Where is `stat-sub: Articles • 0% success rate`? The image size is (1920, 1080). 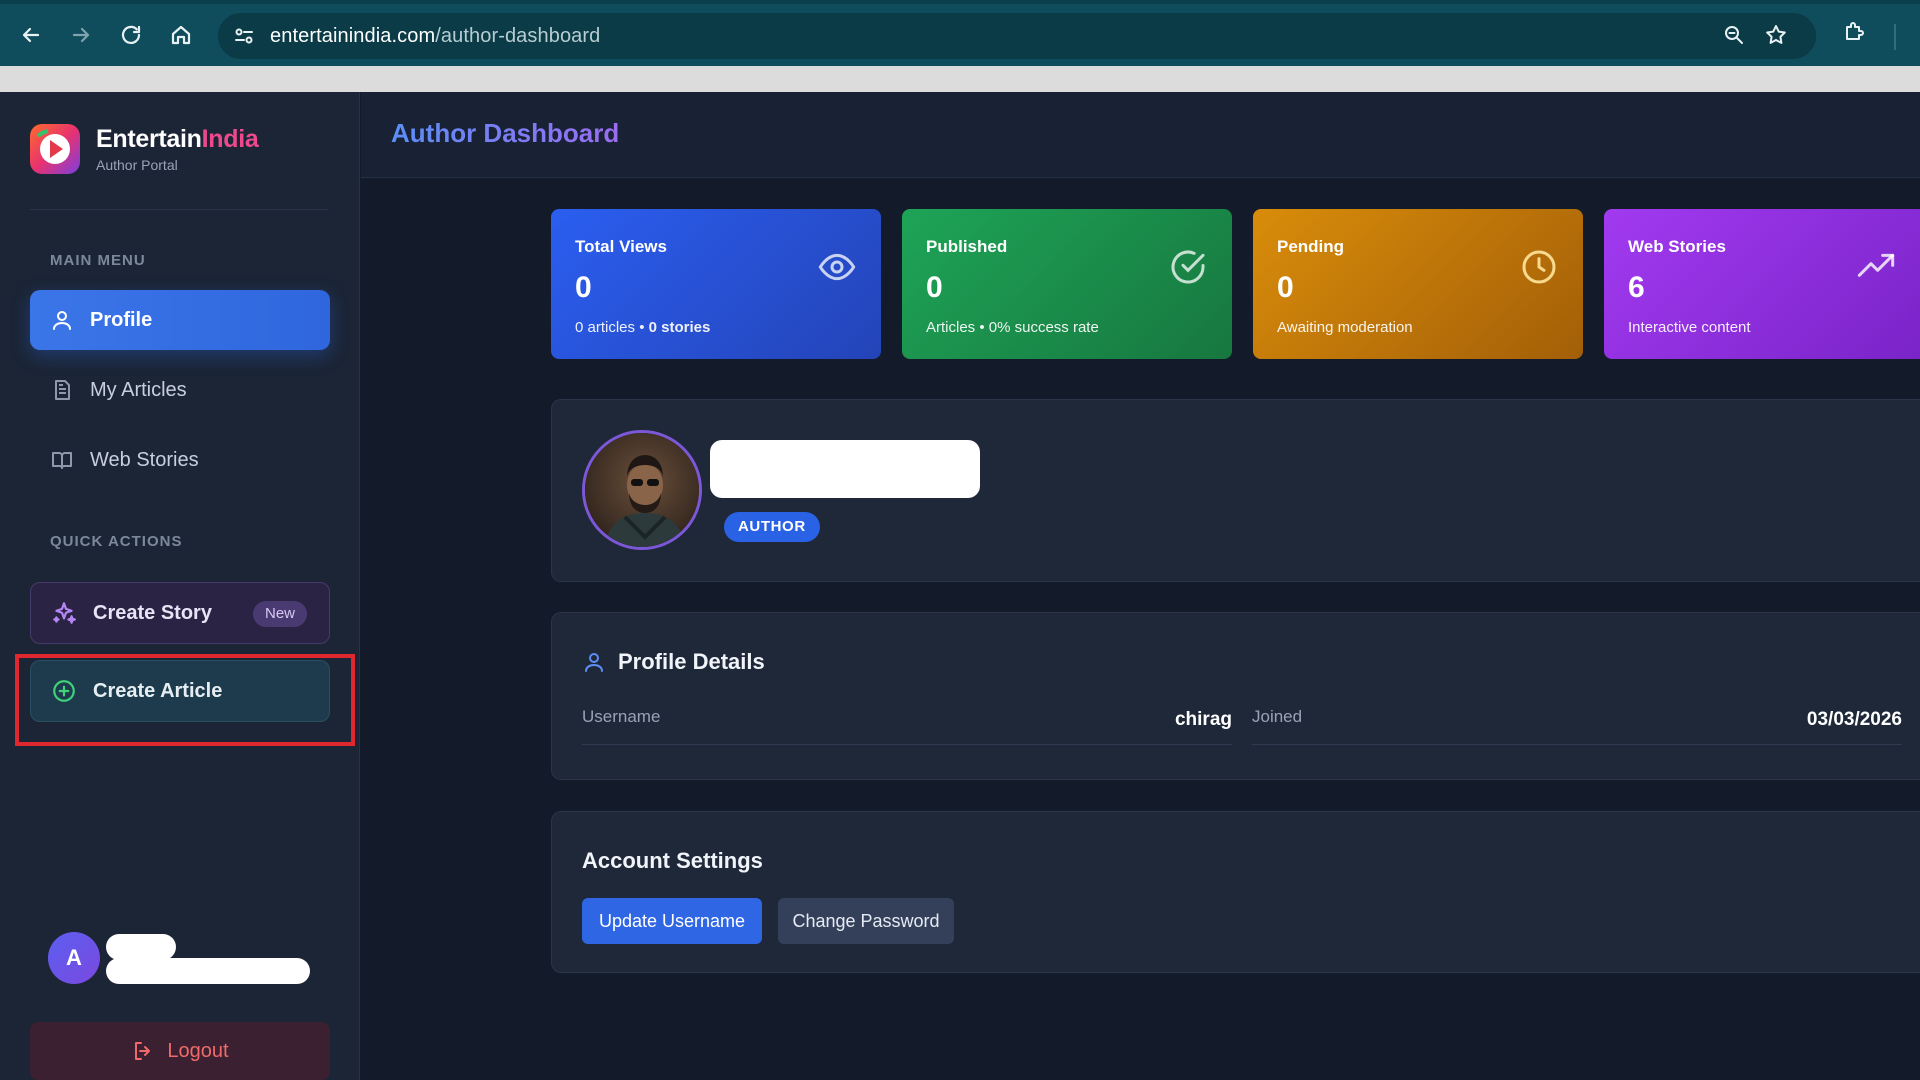 stat-sub: Articles • 0% success rate is located at coordinates (1012, 327).